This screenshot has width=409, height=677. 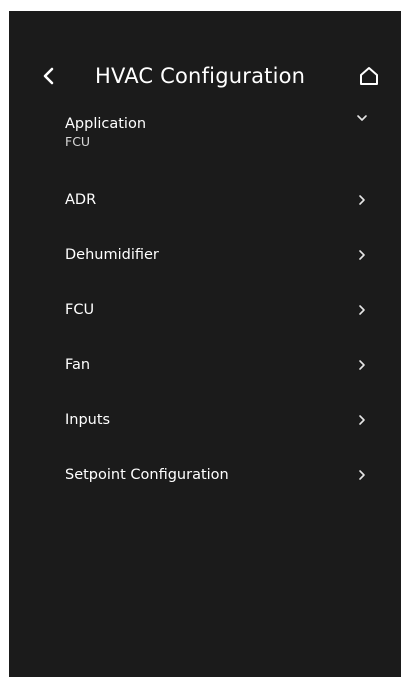 What do you see at coordinates (362, 118) in the screenshot?
I see `chevron-down-icon` at bounding box center [362, 118].